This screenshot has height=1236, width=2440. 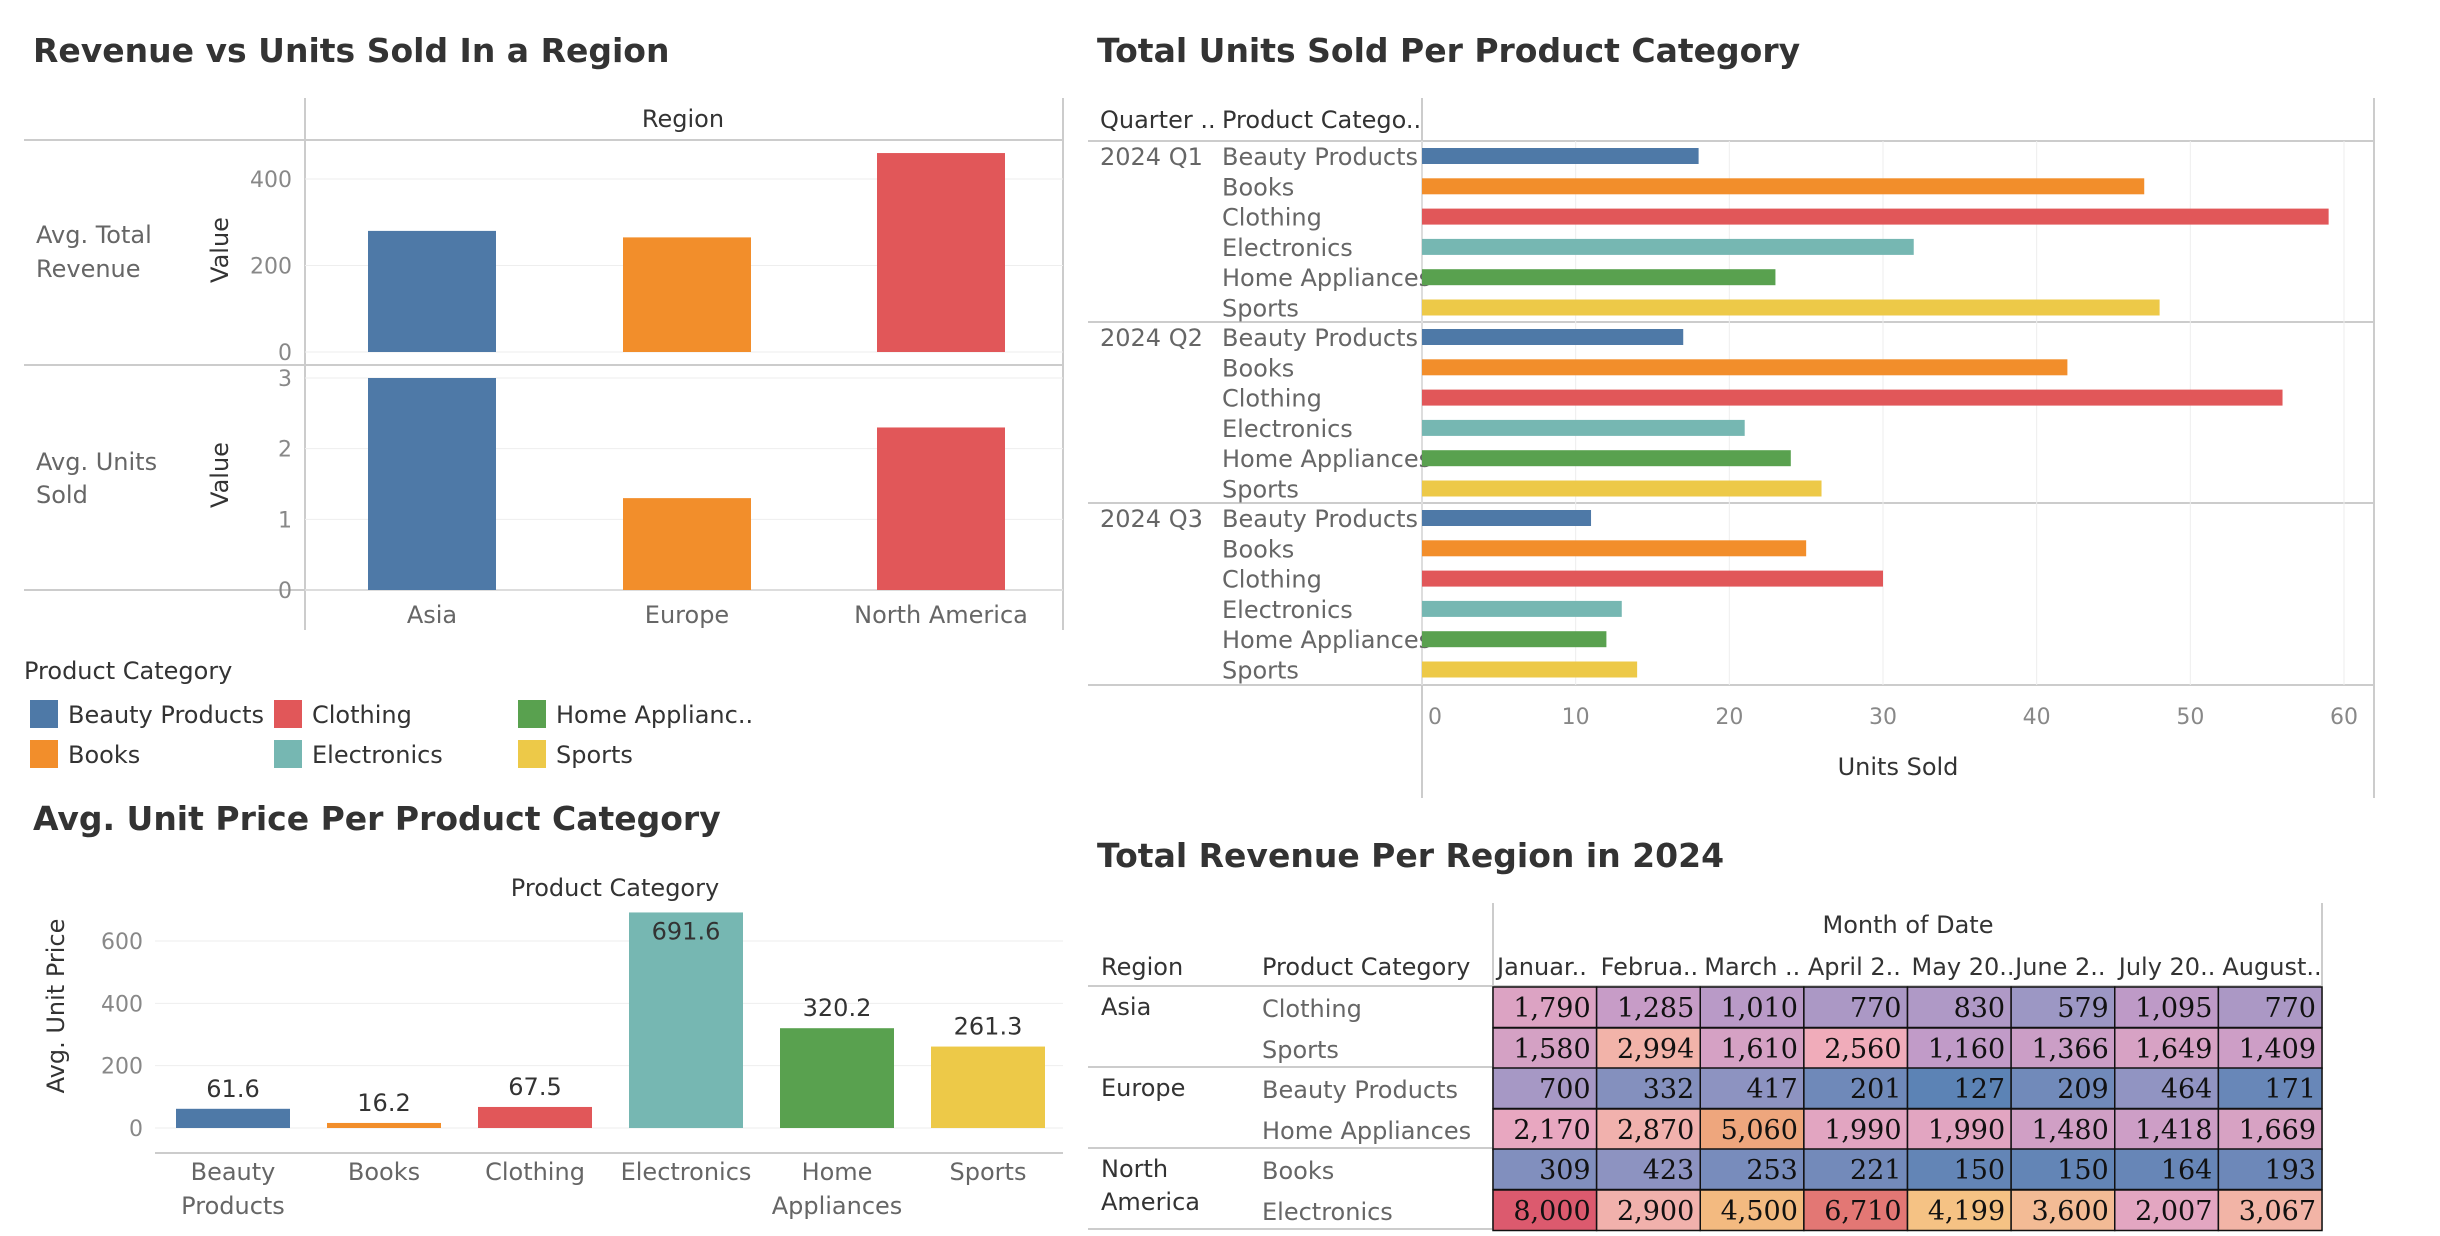 I want to click on table-cell-value: 1,010, so click(x=1759, y=1008).